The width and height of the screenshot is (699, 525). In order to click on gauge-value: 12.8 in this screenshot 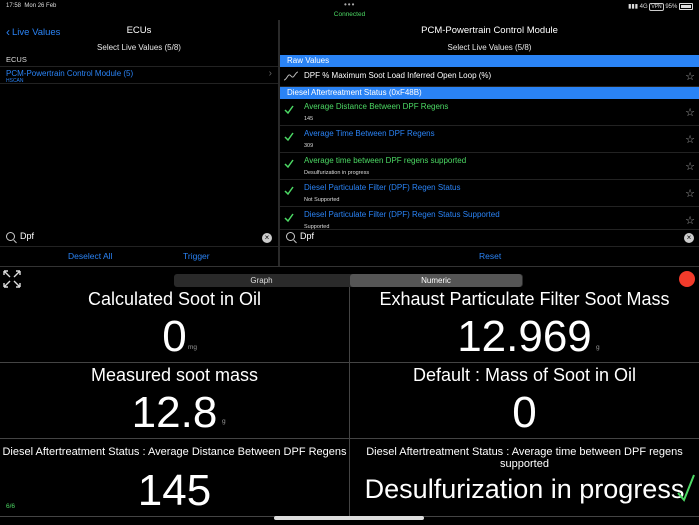, I will do `click(174, 412)`.